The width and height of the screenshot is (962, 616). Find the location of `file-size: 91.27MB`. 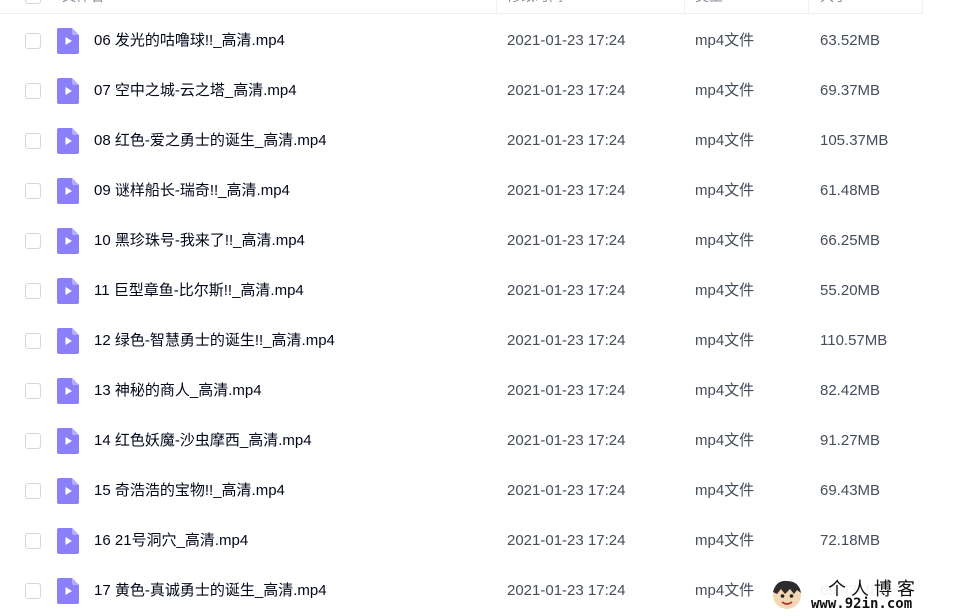

file-size: 91.27MB is located at coordinates (850, 440).